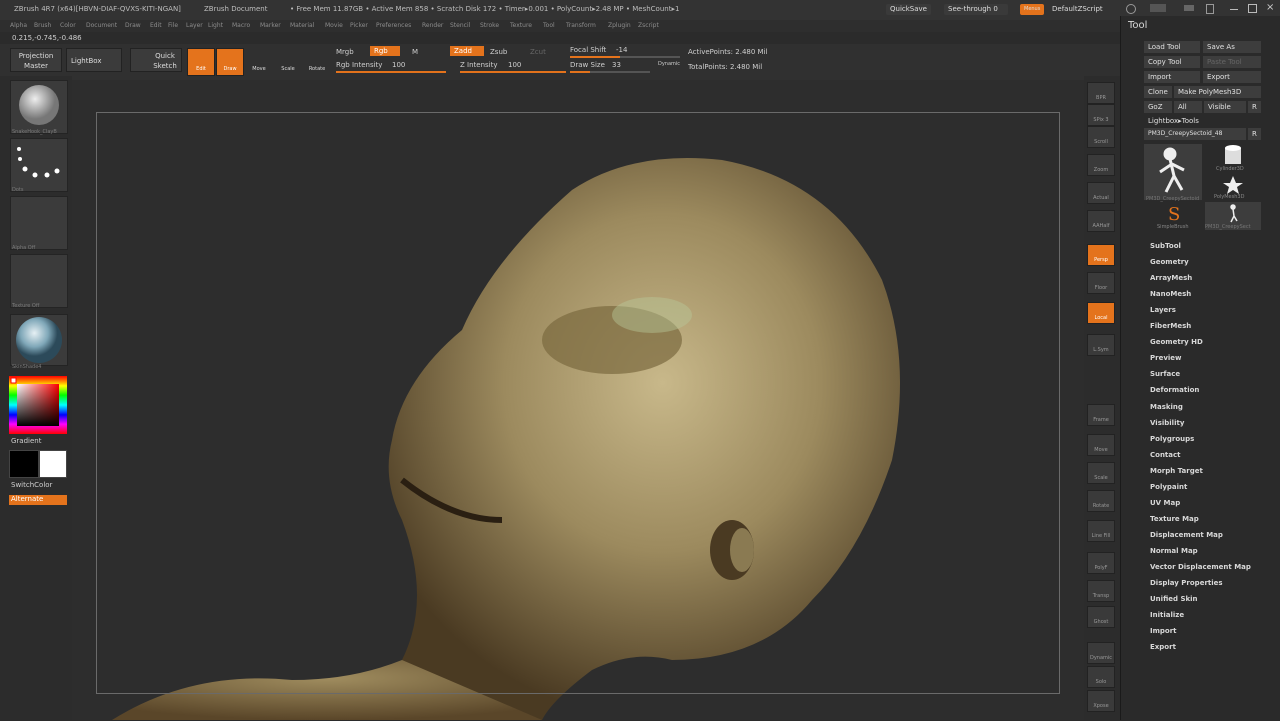 The width and height of the screenshot is (1280, 721). Describe the element at coordinates (1101, 563) in the screenshot. I see `shelf-polyf-button: PolyF` at that location.